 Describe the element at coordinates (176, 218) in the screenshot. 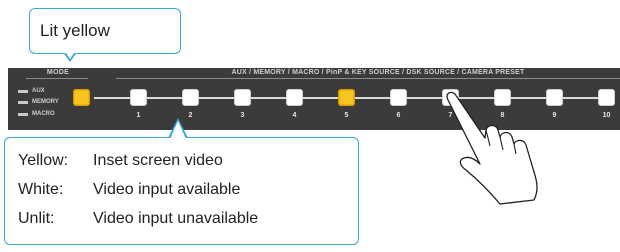

I see `legend-value: Video input unavailable` at that location.